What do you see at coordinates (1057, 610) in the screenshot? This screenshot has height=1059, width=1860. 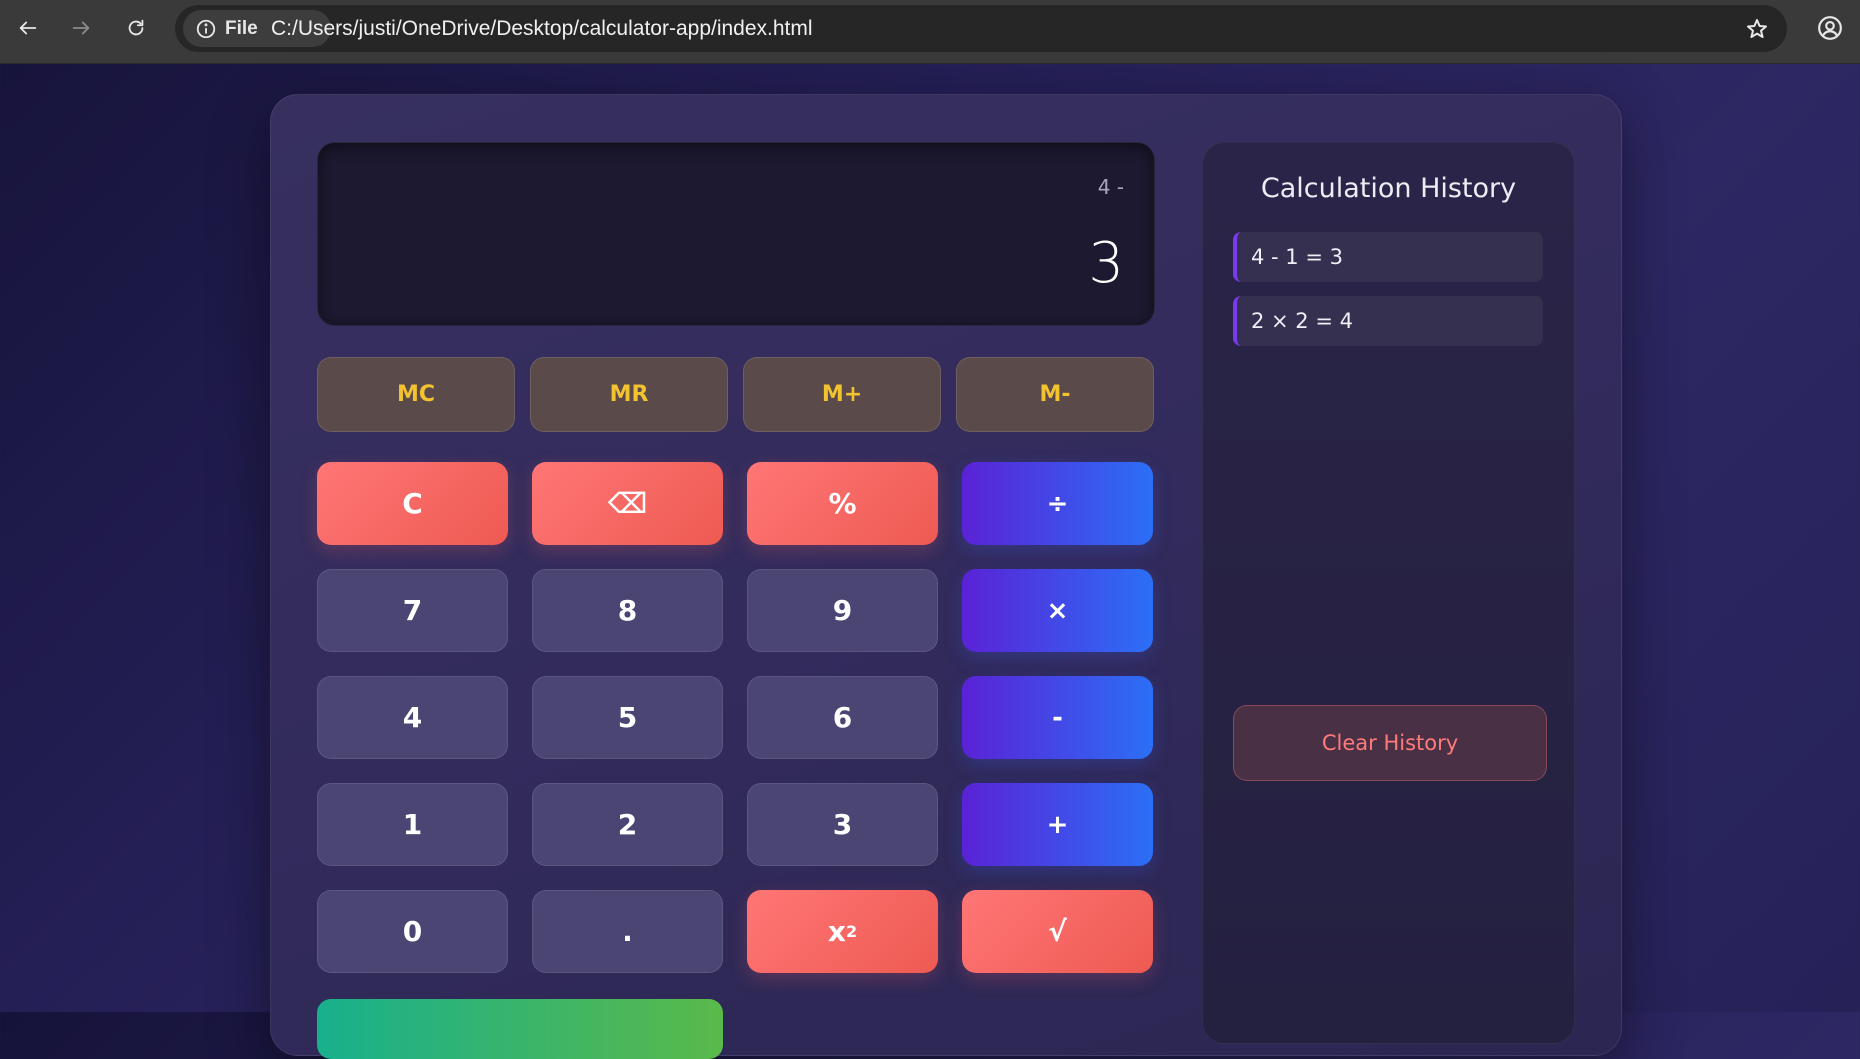 I see `multiply-button: ×` at bounding box center [1057, 610].